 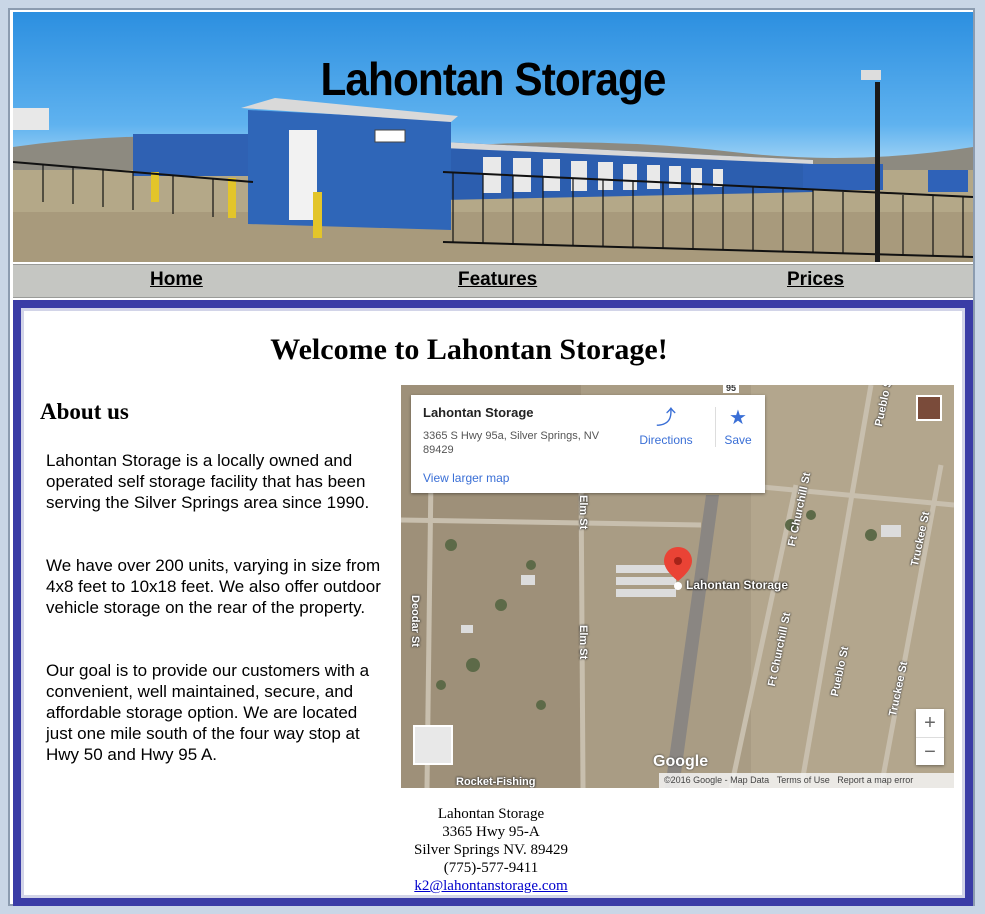 I want to click on map-place-address: 3365 S Hwy 95a, Silver Springs, NV 89429, so click(x=511, y=443).